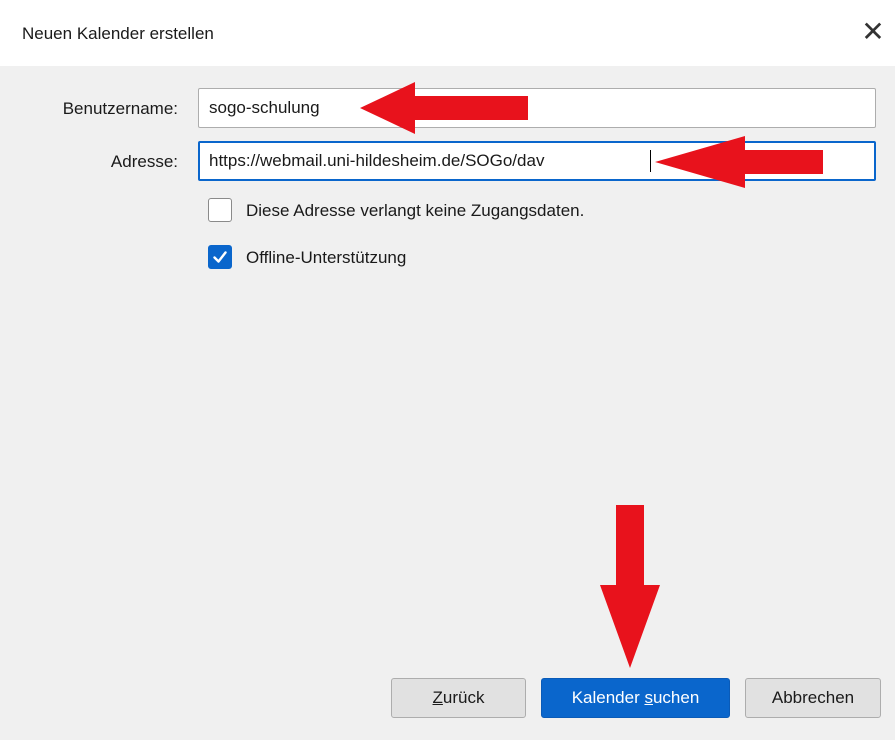  I want to click on title-bar: Neuen Kalender erstellen ✕, so click(447, 33).